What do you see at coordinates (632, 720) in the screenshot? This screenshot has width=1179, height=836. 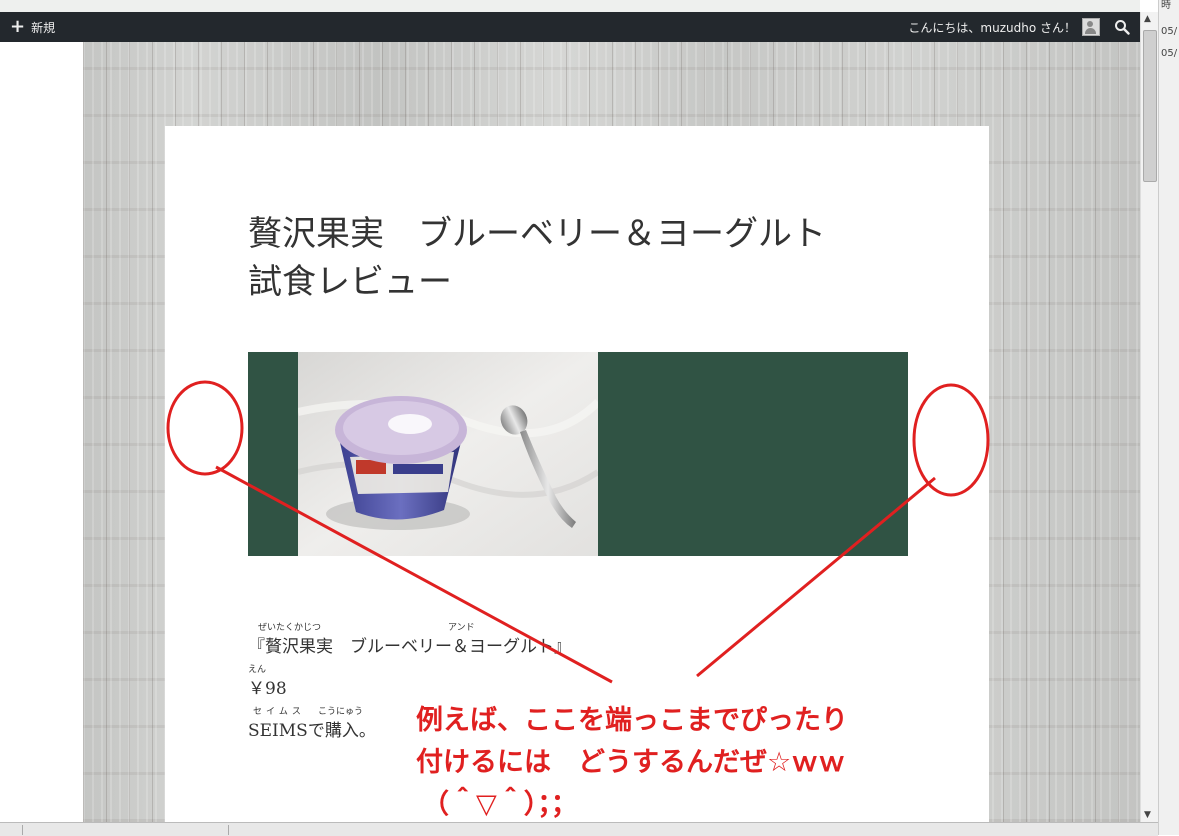 I see `annotation-line-1: 例えば、ここを端っこまでぴったり` at bounding box center [632, 720].